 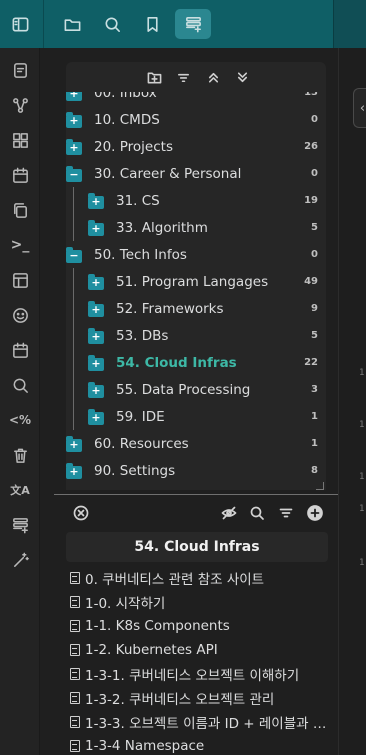 I want to click on graph-icon, so click(x=20, y=105).